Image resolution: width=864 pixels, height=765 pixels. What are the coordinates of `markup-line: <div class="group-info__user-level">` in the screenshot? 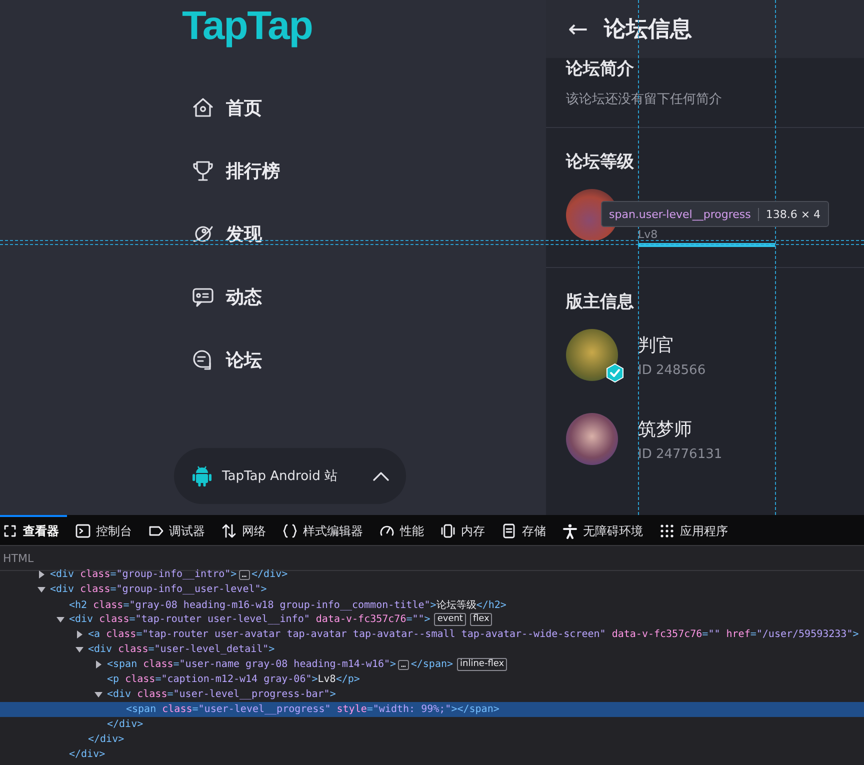 It's located at (158, 589).